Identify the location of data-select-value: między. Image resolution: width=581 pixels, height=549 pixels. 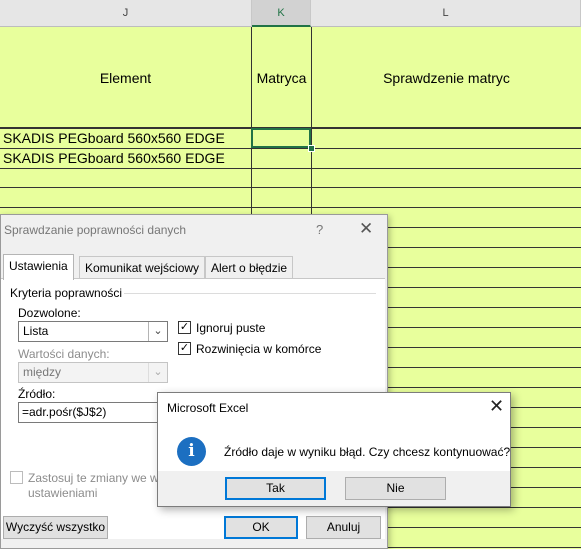
(42, 372).